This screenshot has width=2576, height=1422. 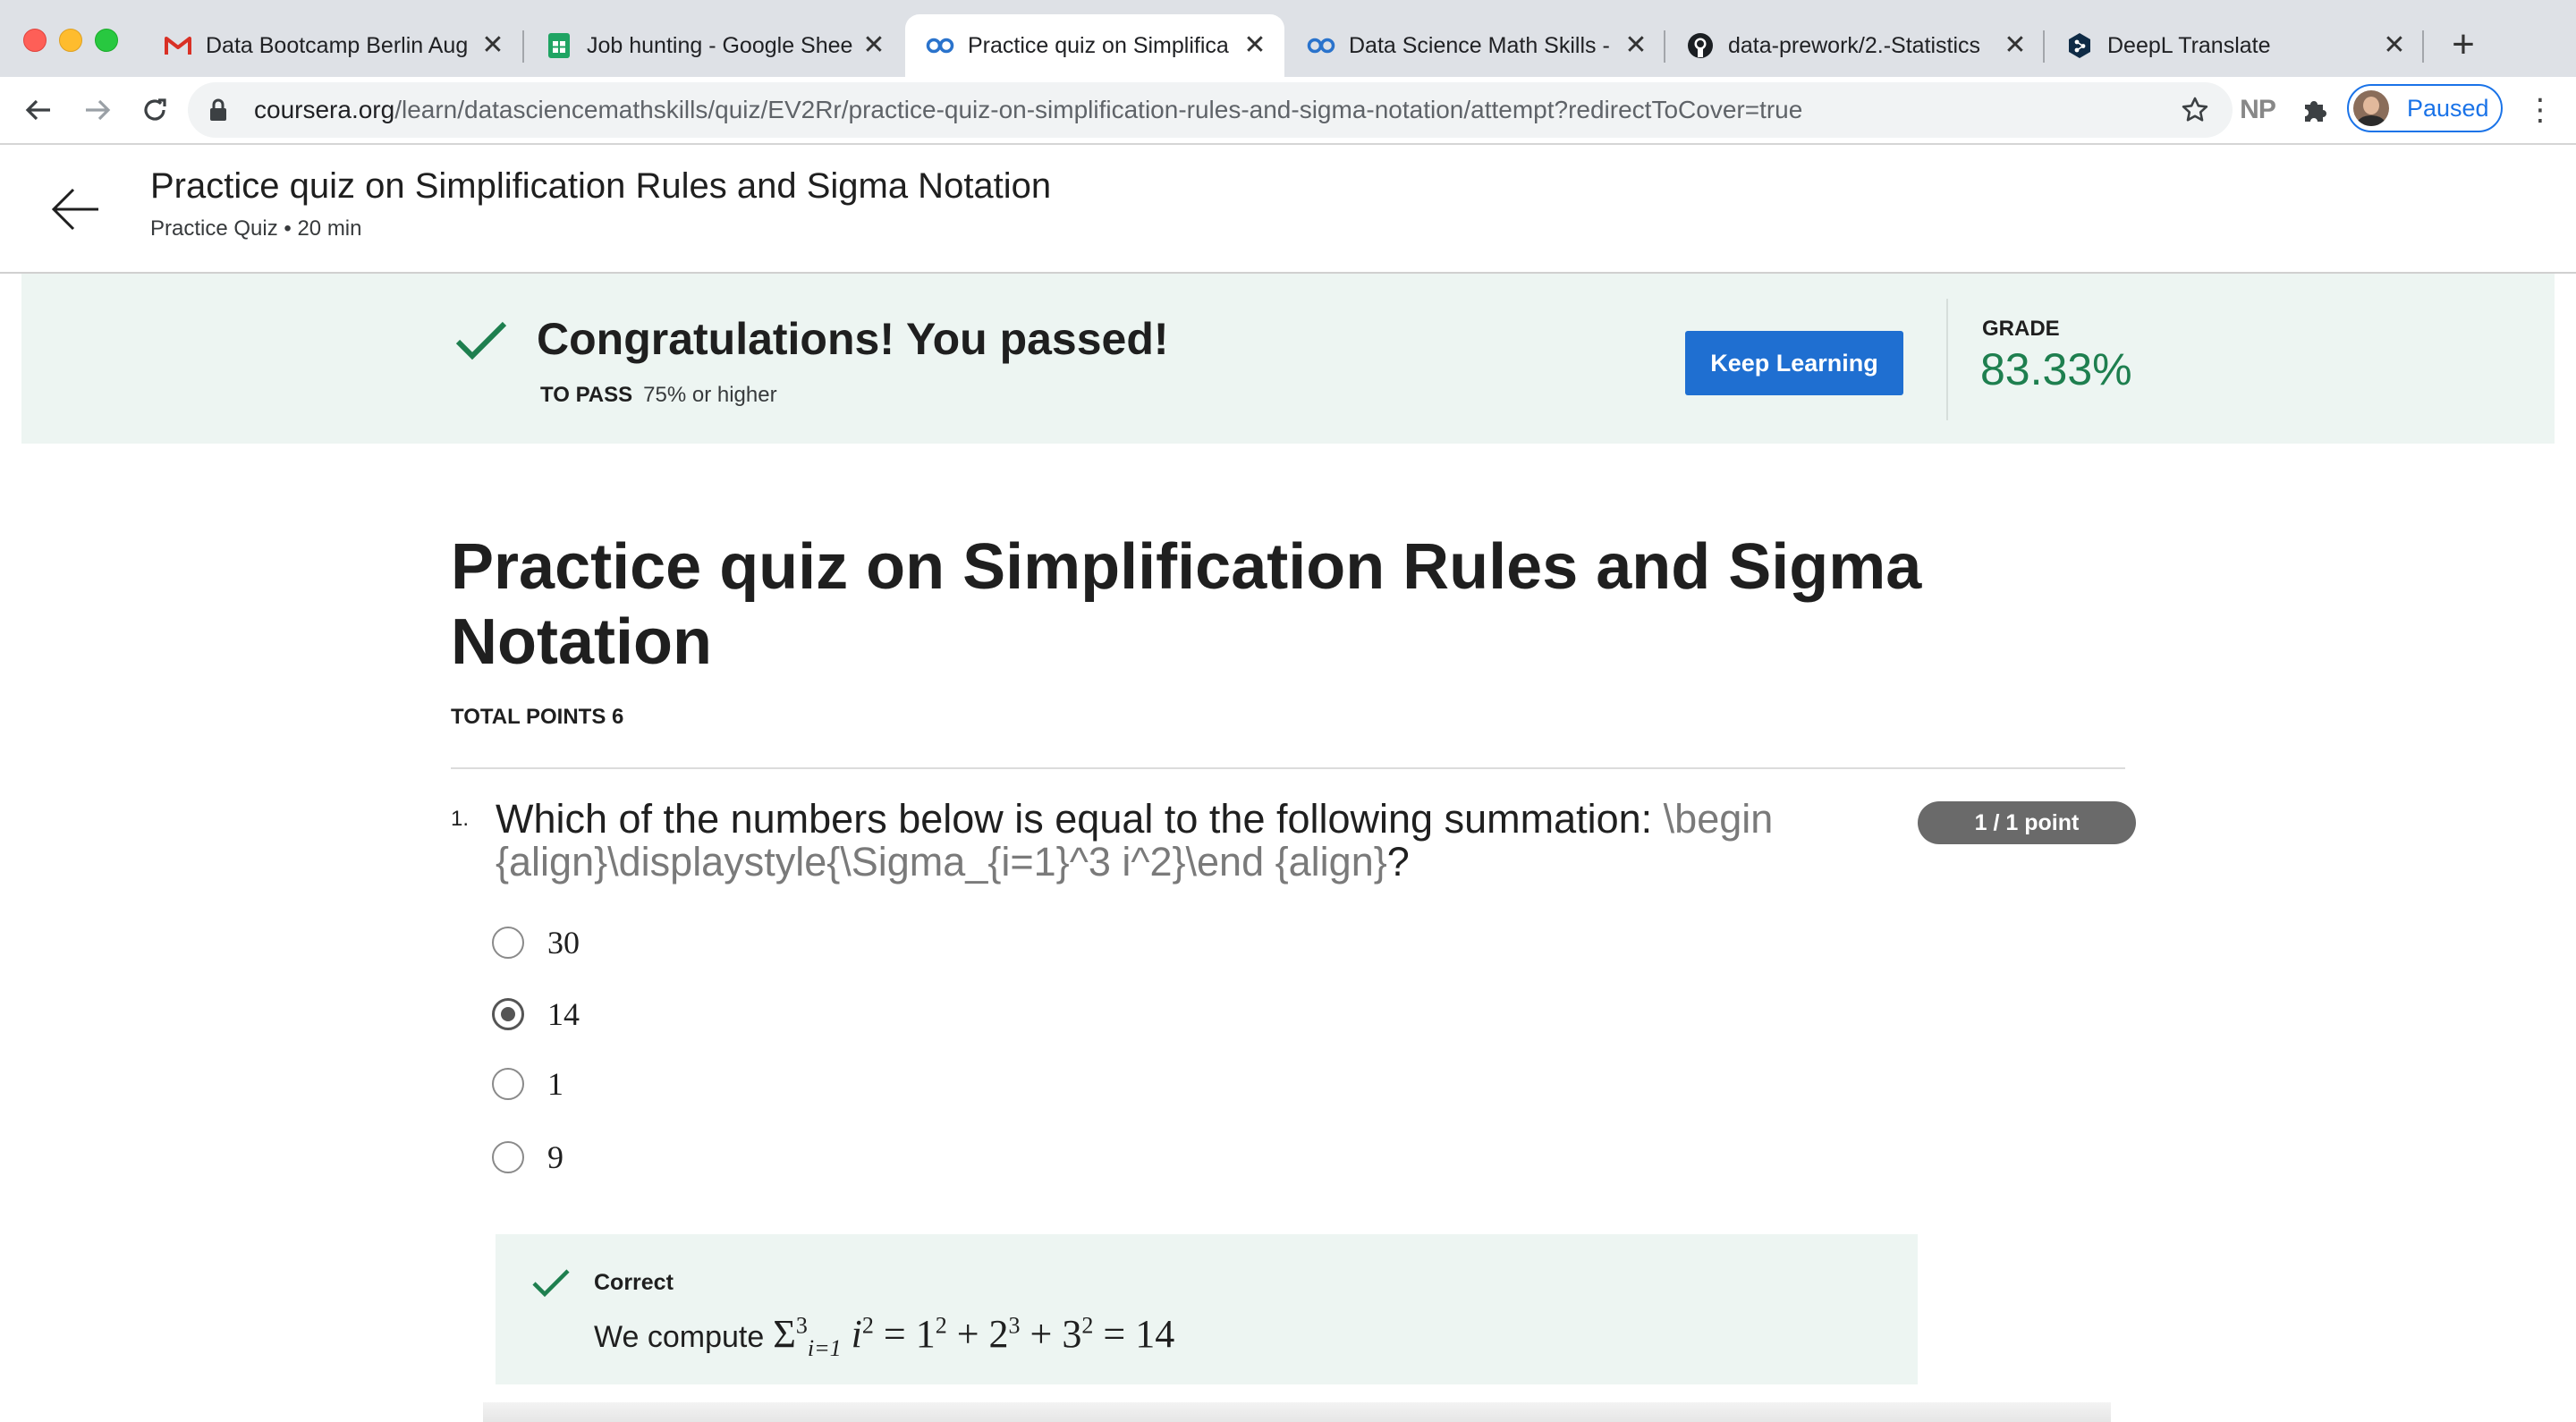 What do you see at coordinates (2021, 329) in the screenshot?
I see `grade-label: GRADE` at bounding box center [2021, 329].